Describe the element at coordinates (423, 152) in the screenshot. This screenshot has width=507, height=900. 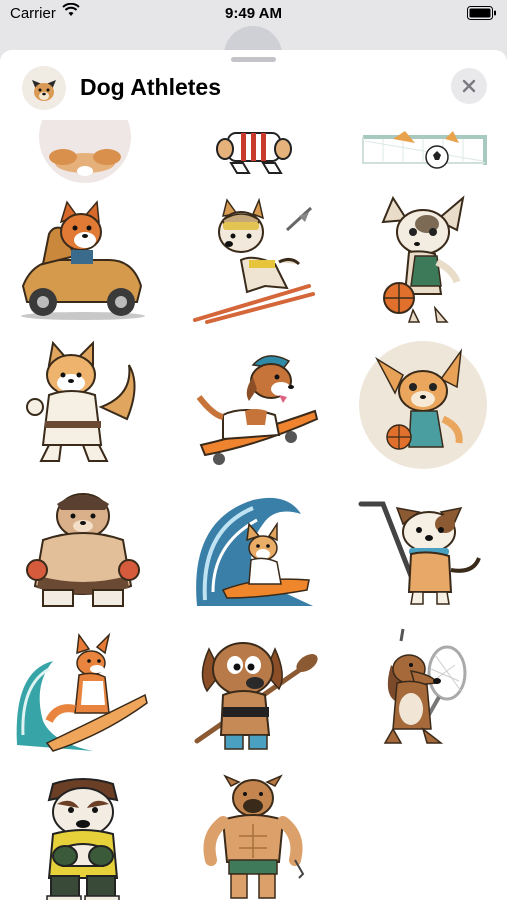
I see `sticker-dog-soccer-goal` at that location.